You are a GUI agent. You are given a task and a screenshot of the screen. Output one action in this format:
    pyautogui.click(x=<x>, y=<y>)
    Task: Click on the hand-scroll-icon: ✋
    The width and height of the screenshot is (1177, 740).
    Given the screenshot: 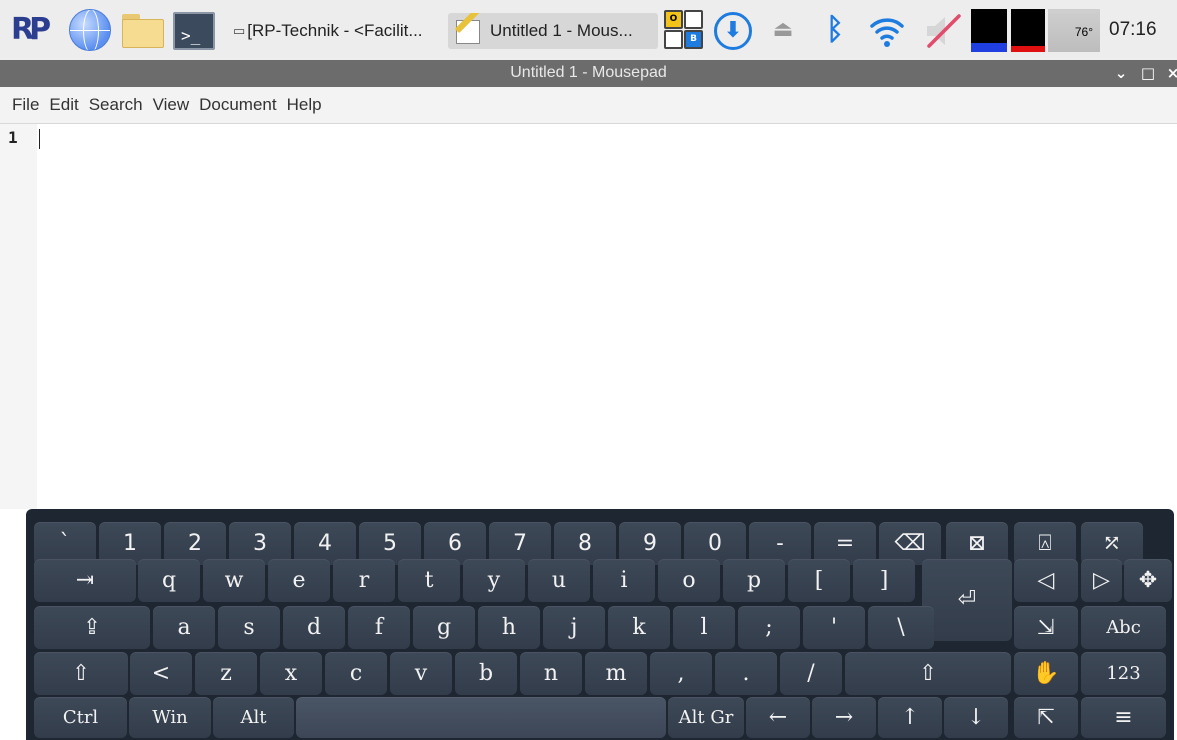 What is the action you would take?
    pyautogui.click(x=1046, y=673)
    